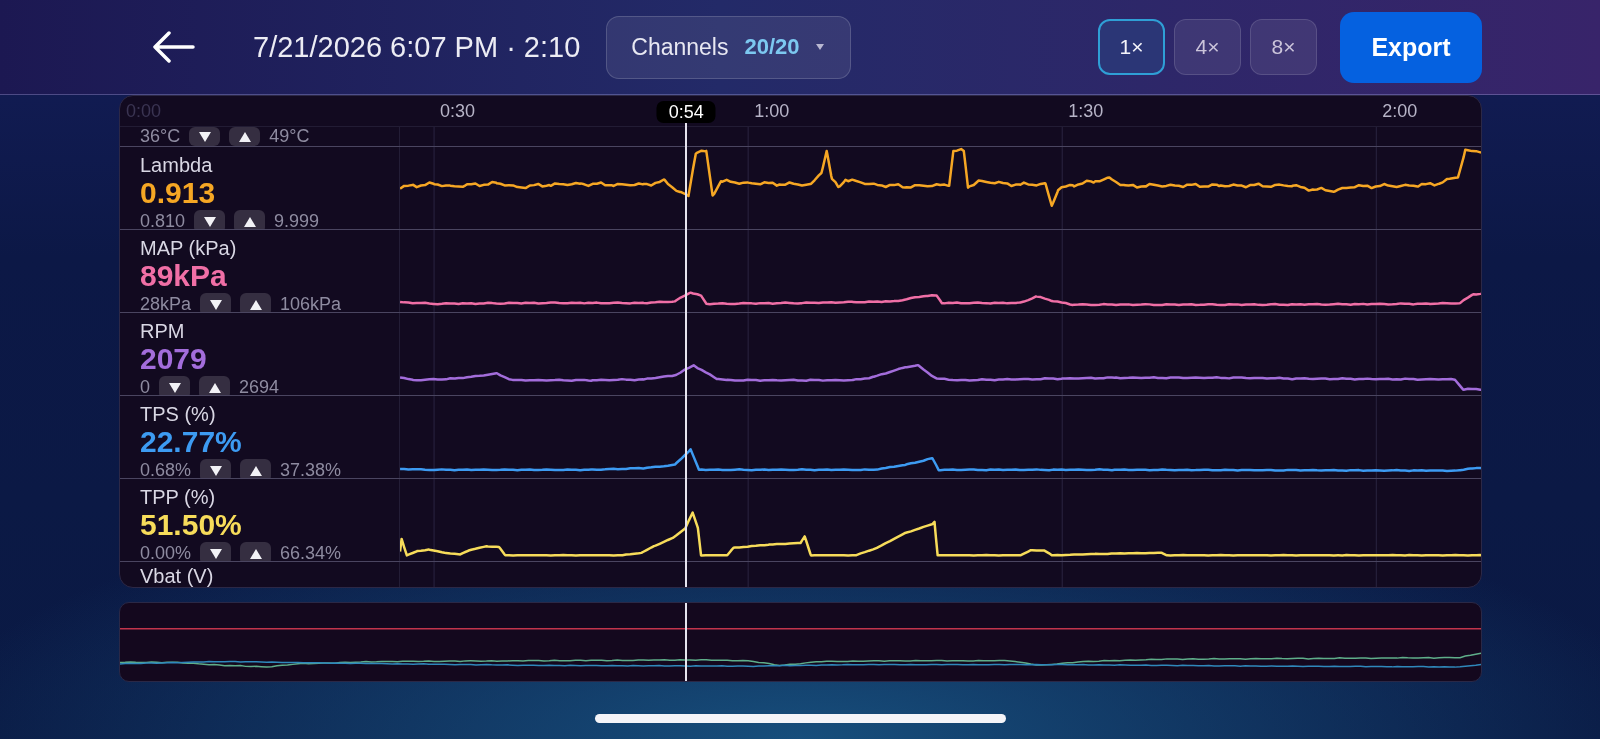 This screenshot has width=1600, height=739. I want to click on channel-name: Vbat (V), so click(177, 576).